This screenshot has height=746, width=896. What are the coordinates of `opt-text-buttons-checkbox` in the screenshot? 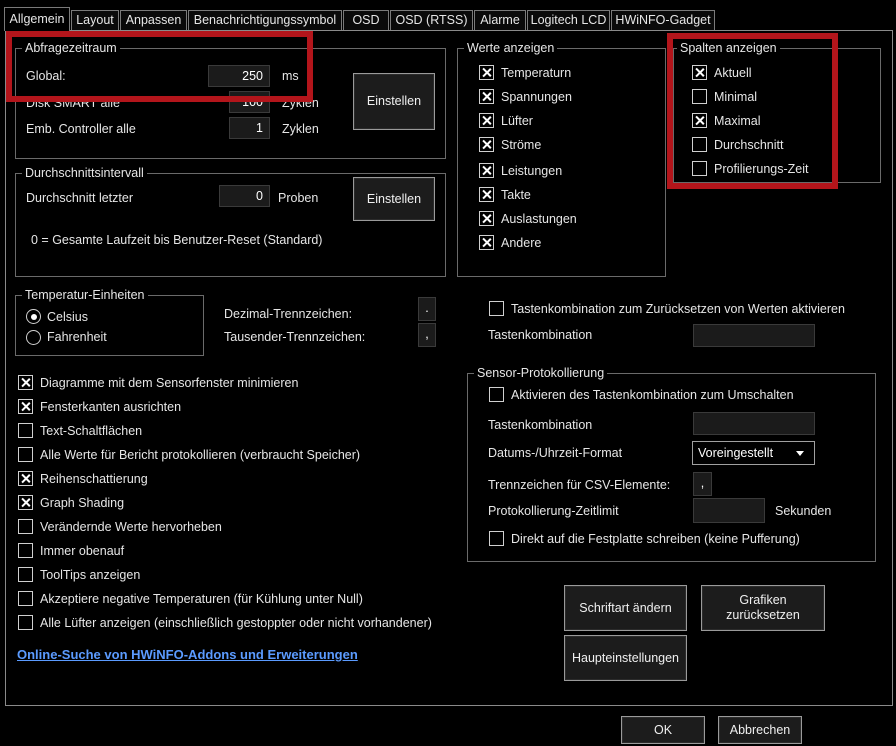 It's located at (25, 430).